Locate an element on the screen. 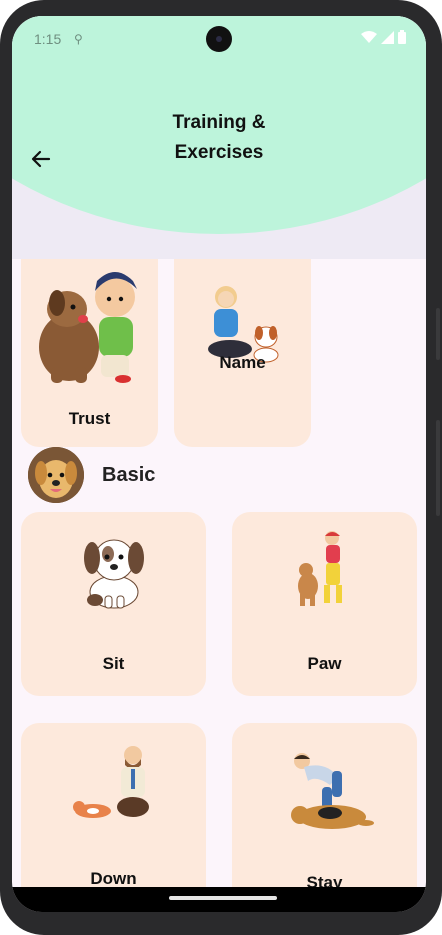 The image size is (442, 935). card-stay-label: Stay is located at coordinates (324, 880).